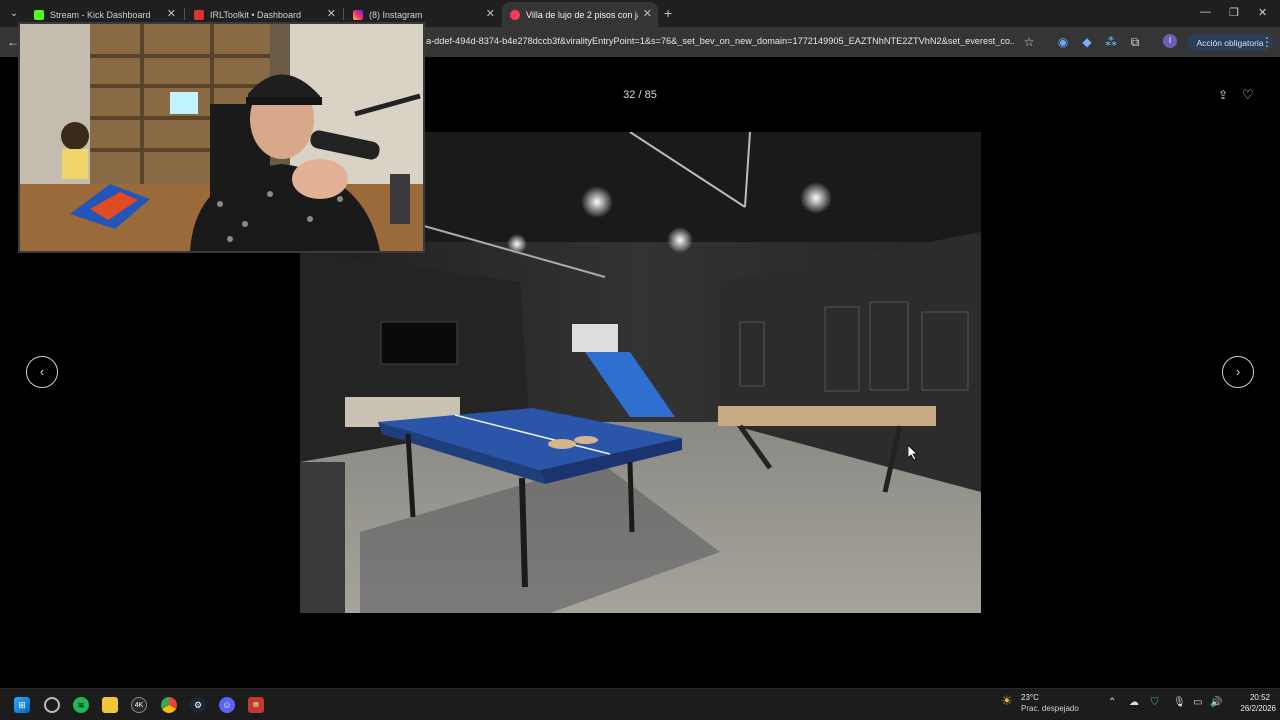  What do you see at coordinates (640, 95) in the screenshot?
I see `photo-counter: 32 / 85` at bounding box center [640, 95].